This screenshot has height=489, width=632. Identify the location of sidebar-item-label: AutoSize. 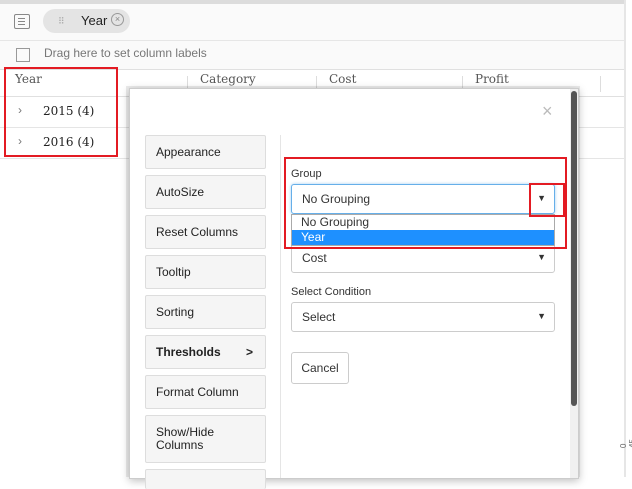
(180, 192).